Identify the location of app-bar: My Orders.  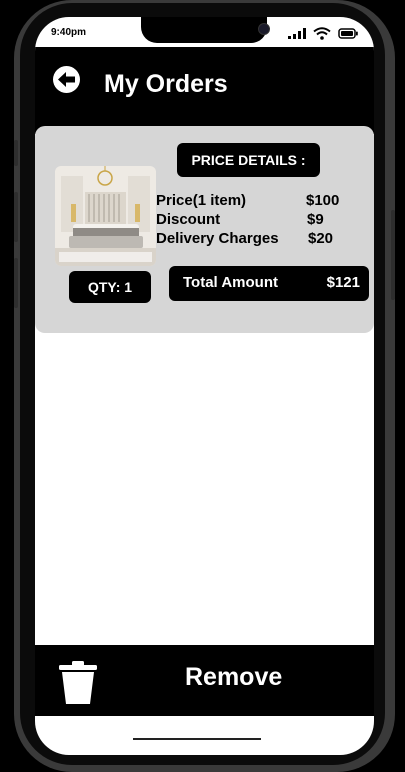
(204, 90).